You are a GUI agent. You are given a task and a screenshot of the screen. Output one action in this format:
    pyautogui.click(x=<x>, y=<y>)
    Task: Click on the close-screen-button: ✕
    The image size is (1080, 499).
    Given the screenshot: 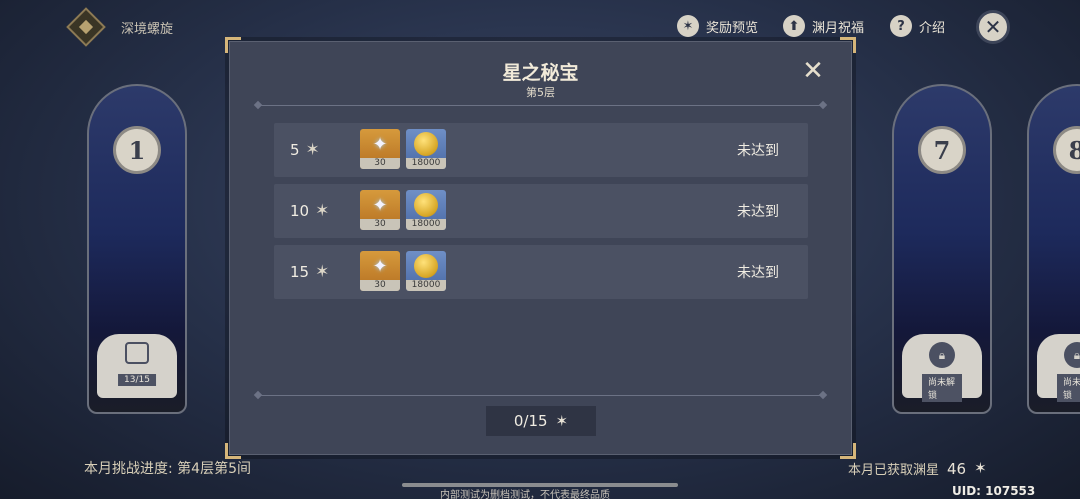 What is the action you would take?
    pyautogui.click(x=993, y=27)
    